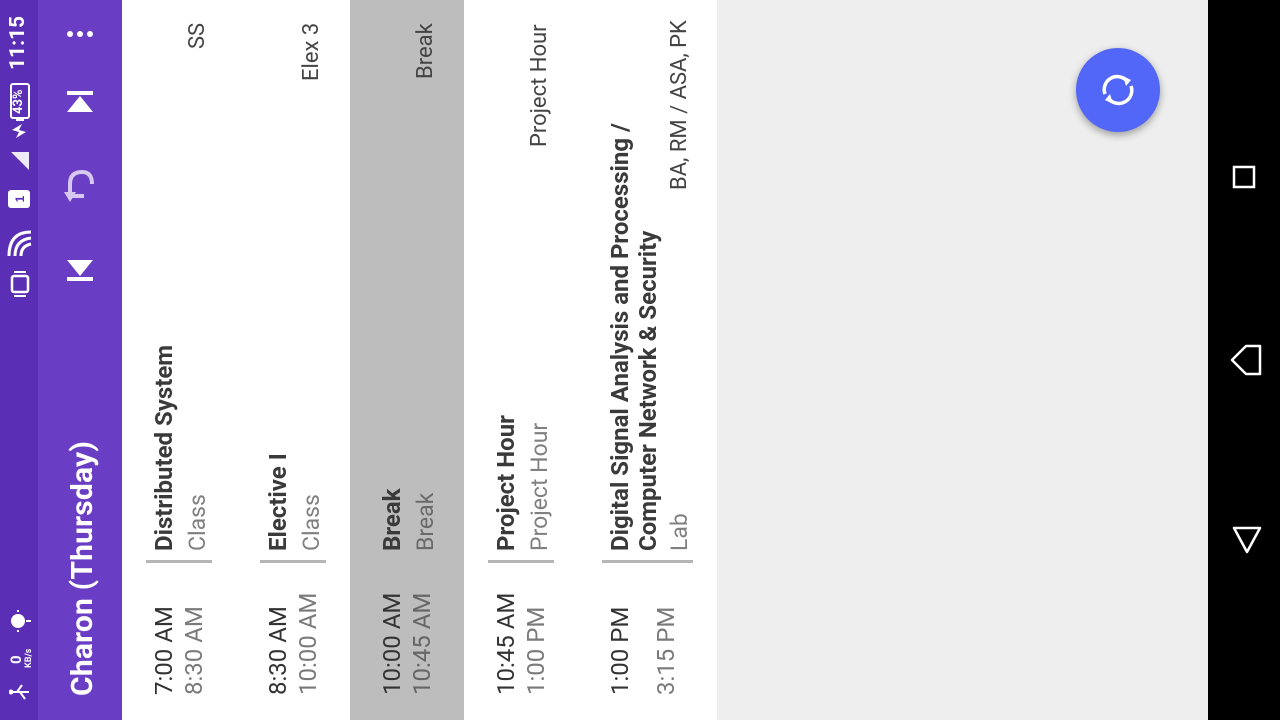  Describe the element at coordinates (392, 643) in the screenshot. I see `start-time: 10:00 AM` at that location.